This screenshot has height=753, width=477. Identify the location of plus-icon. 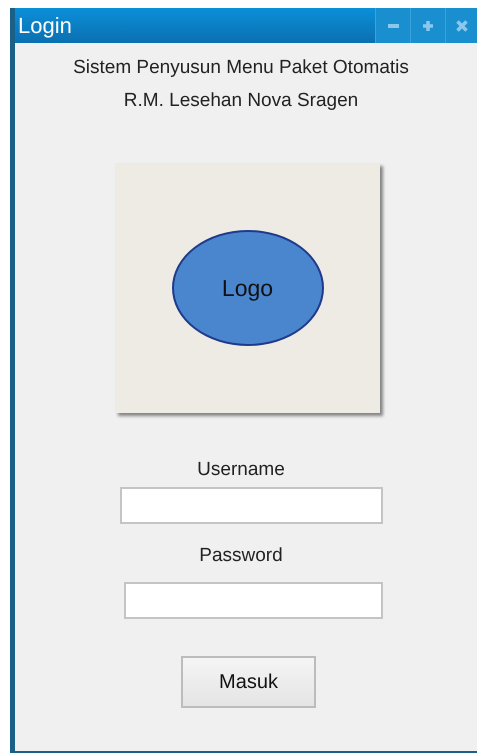
(428, 26).